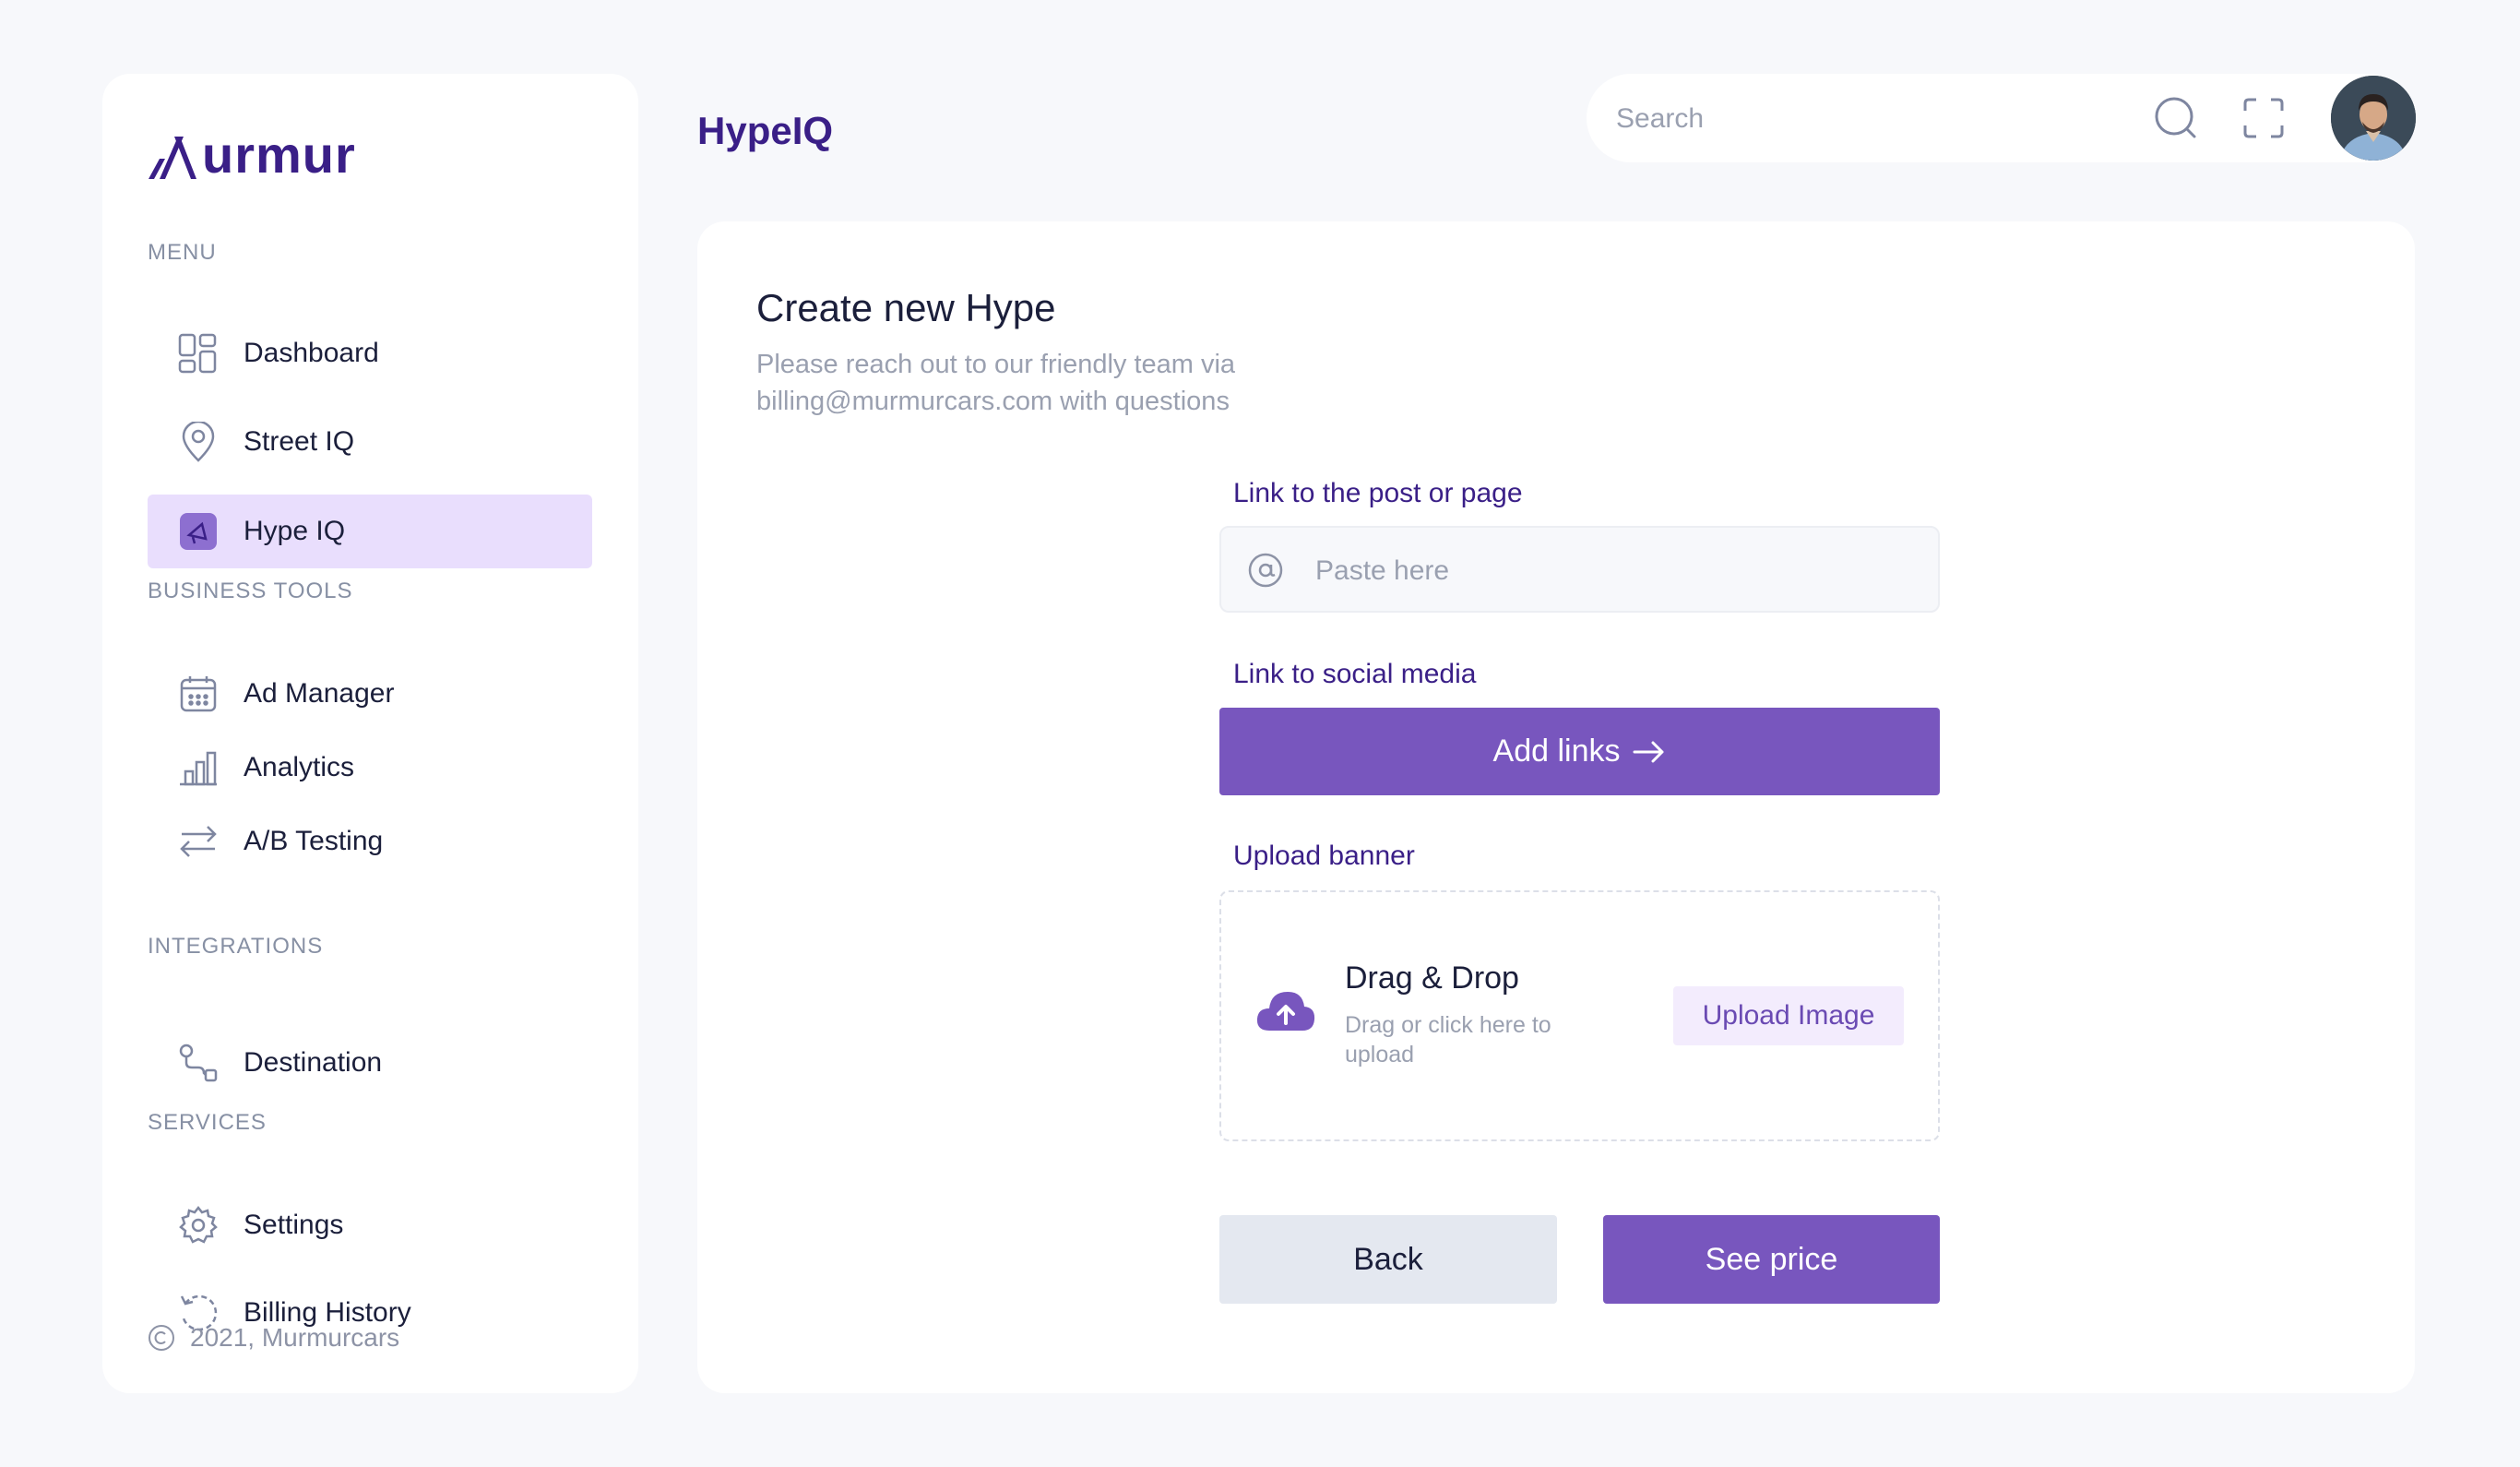 The image size is (2520, 1467). What do you see at coordinates (161, 1338) in the screenshot?
I see `copyright-icon` at bounding box center [161, 1338].